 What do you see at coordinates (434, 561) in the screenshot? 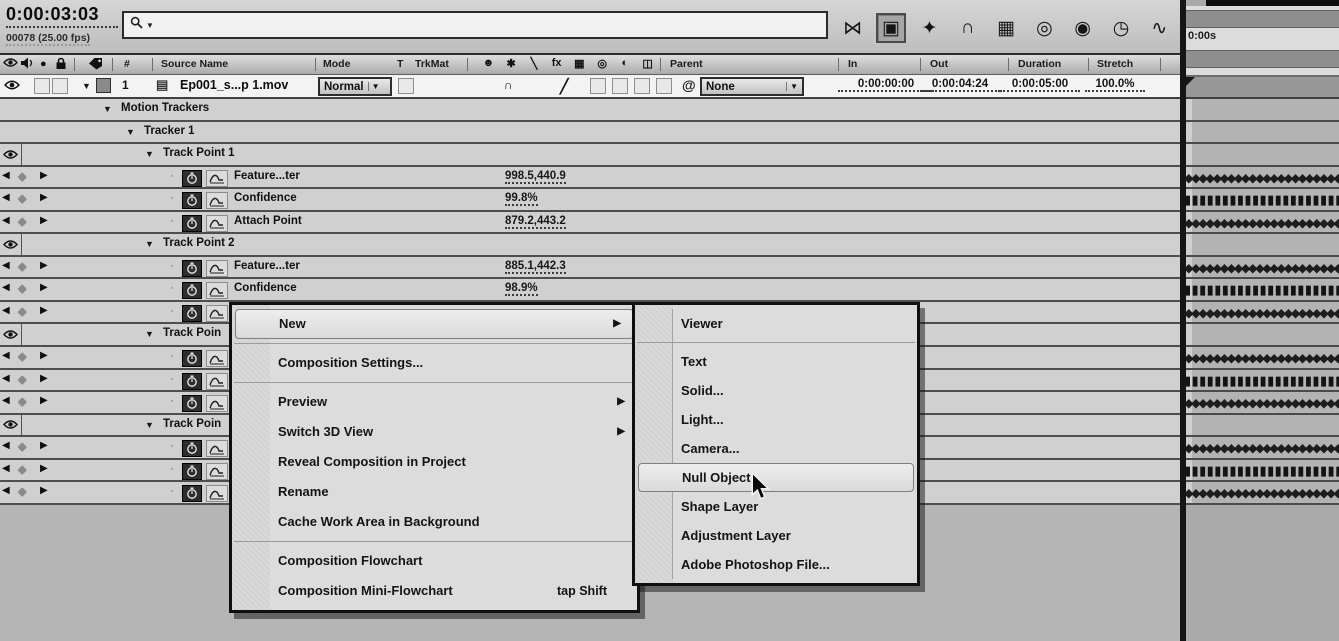
I see `menu-item: Composition Flowchart ▶` at bounding box center [434, 561].